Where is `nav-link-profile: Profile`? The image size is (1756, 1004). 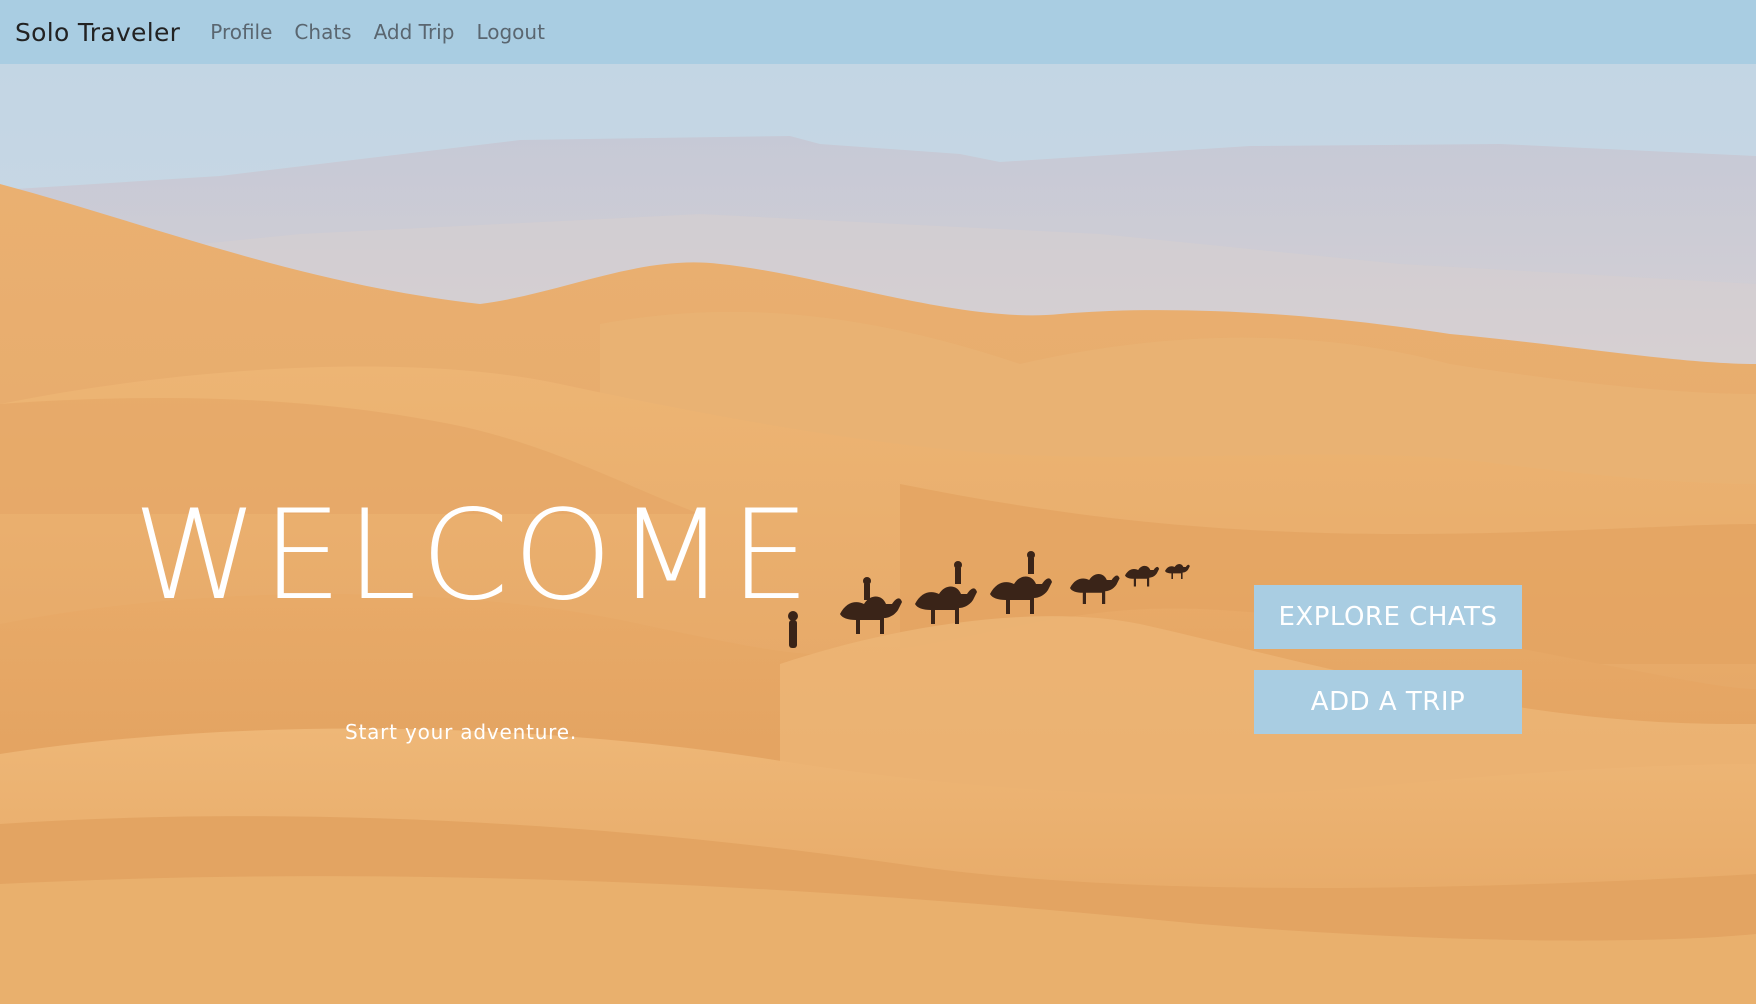
nav-link-profile: Profile is located at coordinates (241, 32).